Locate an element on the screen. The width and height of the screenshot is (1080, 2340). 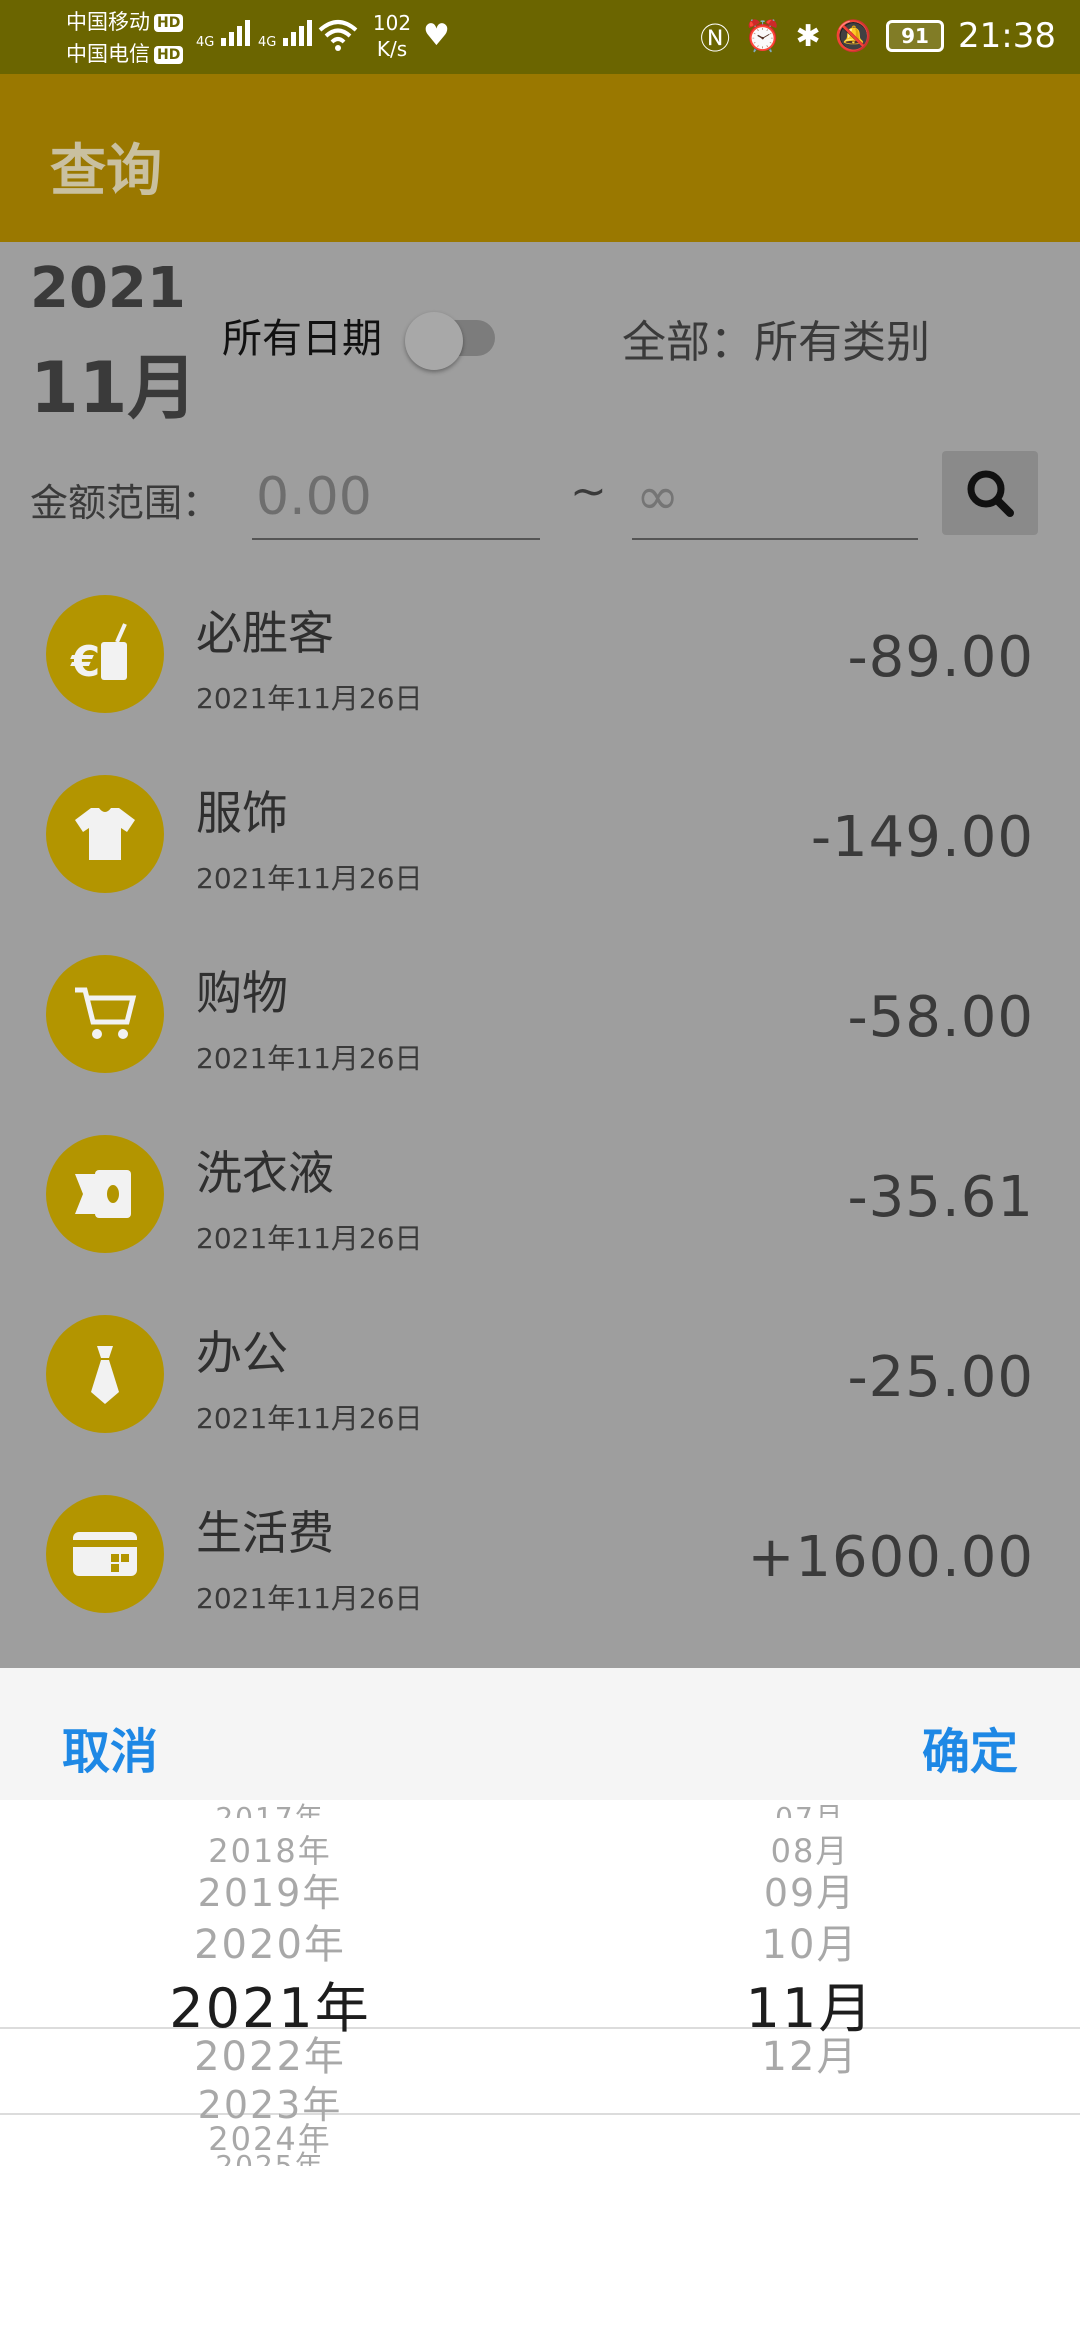
list-item: 办公 2021年11月26日 -25.00 is located at coordinates (540, 1405).